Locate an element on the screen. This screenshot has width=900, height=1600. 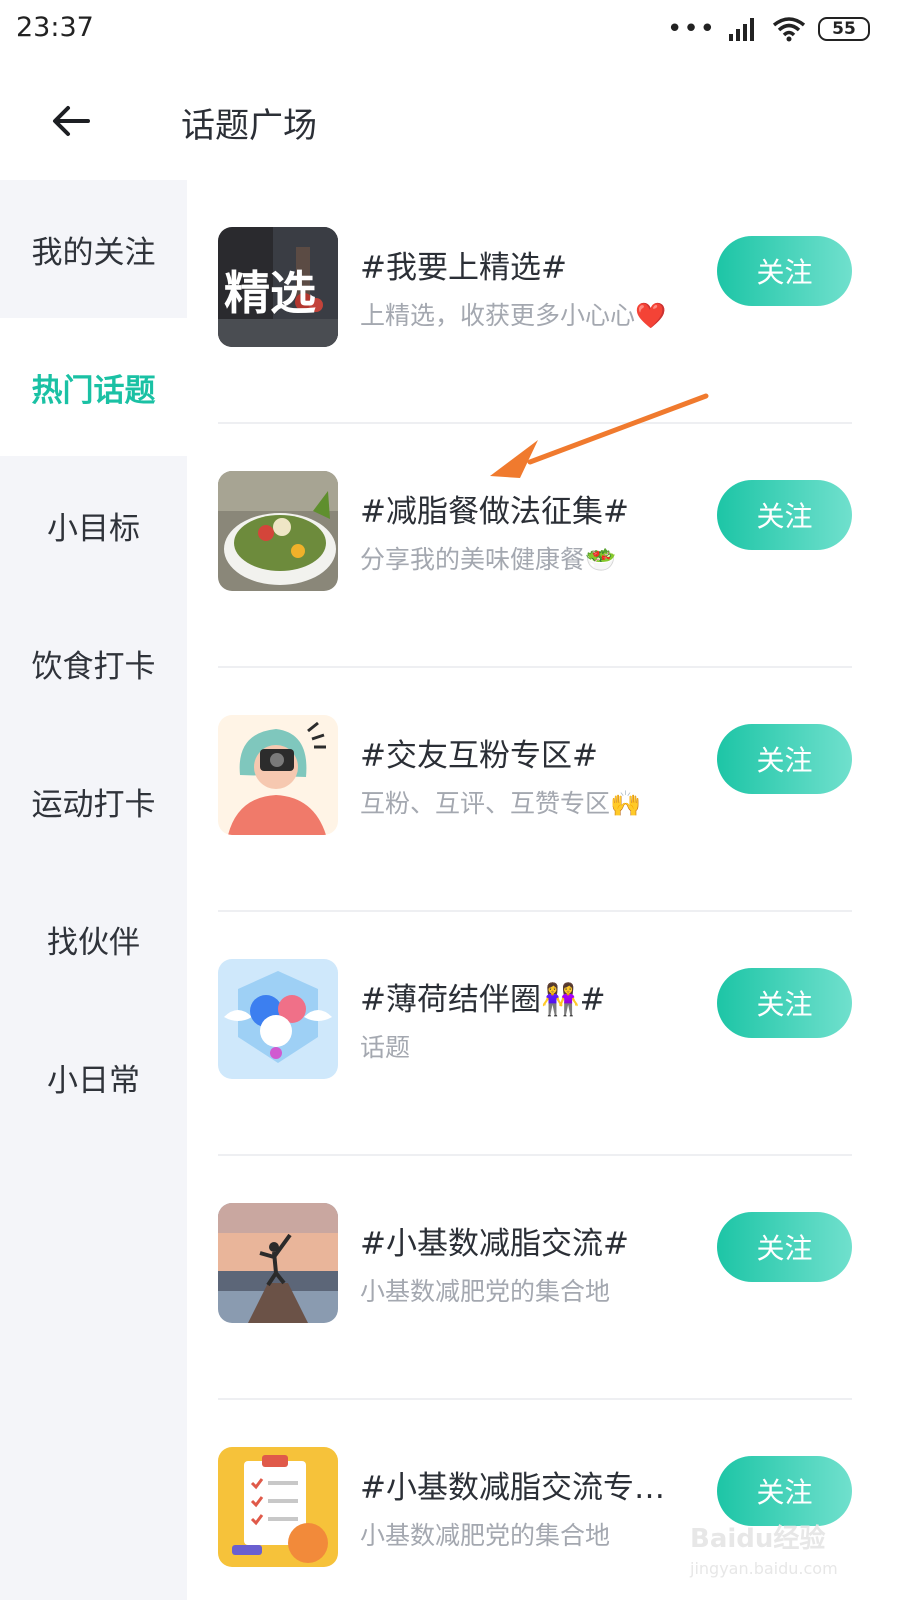
wifi-icon is located at coordinates (789, 29).